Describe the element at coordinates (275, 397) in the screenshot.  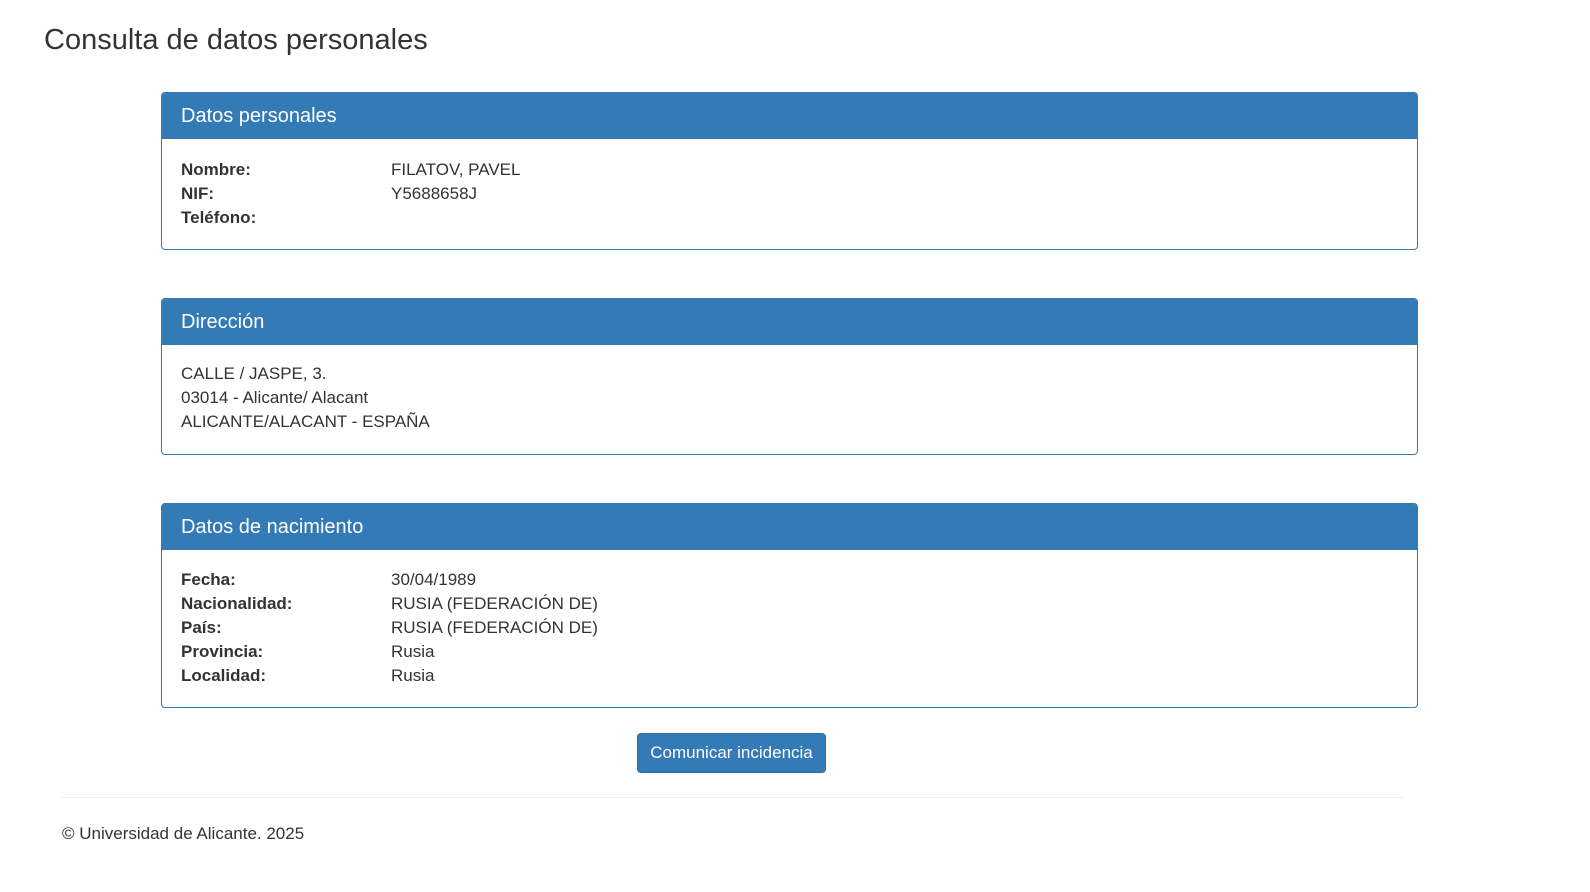
I see `address-line-postal: 03014 - Alicante/ Alacant` at that location.